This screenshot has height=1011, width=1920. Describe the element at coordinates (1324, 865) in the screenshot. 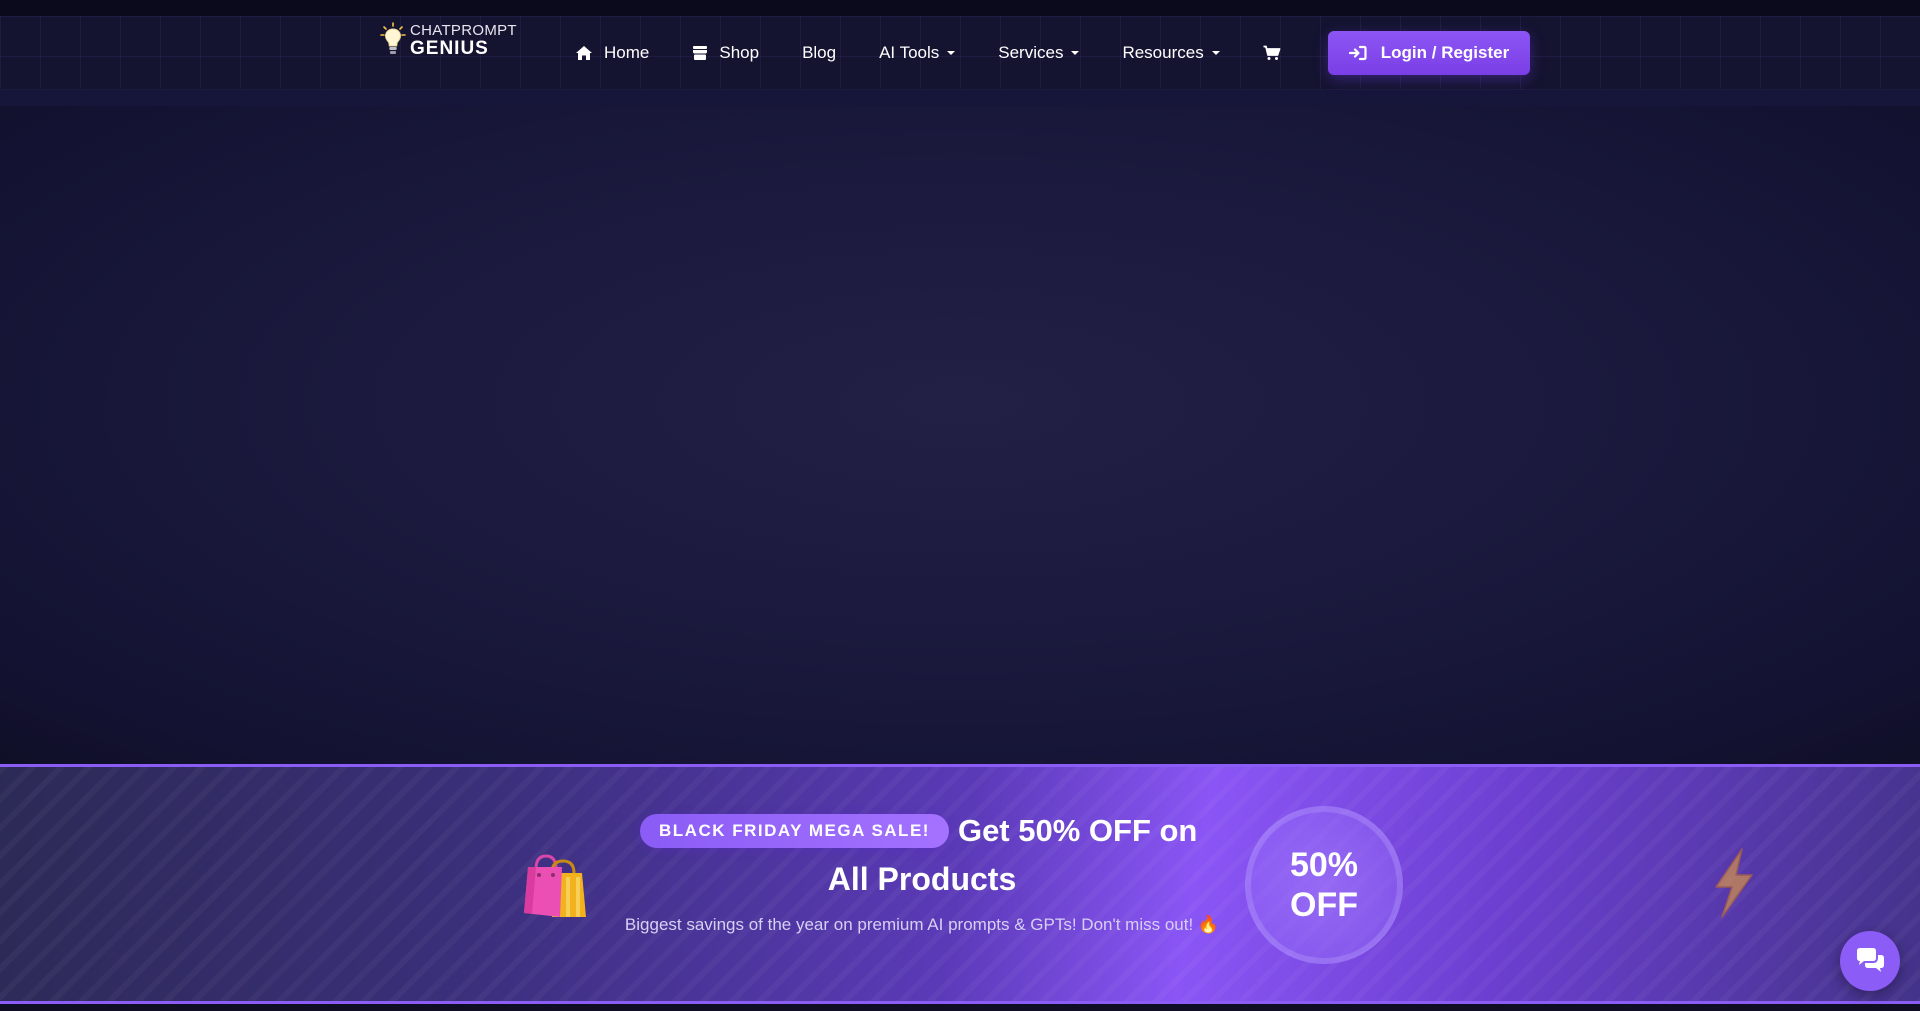

I see `discount-percent: 50%` at that location.